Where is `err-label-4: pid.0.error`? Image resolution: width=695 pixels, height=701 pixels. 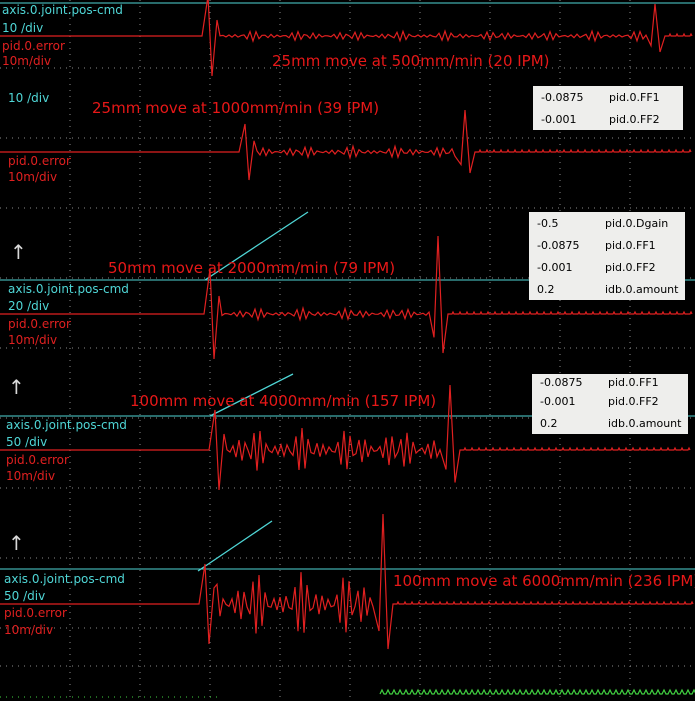 err-label-4: pid.0.error is located at coordinates (37, 460).